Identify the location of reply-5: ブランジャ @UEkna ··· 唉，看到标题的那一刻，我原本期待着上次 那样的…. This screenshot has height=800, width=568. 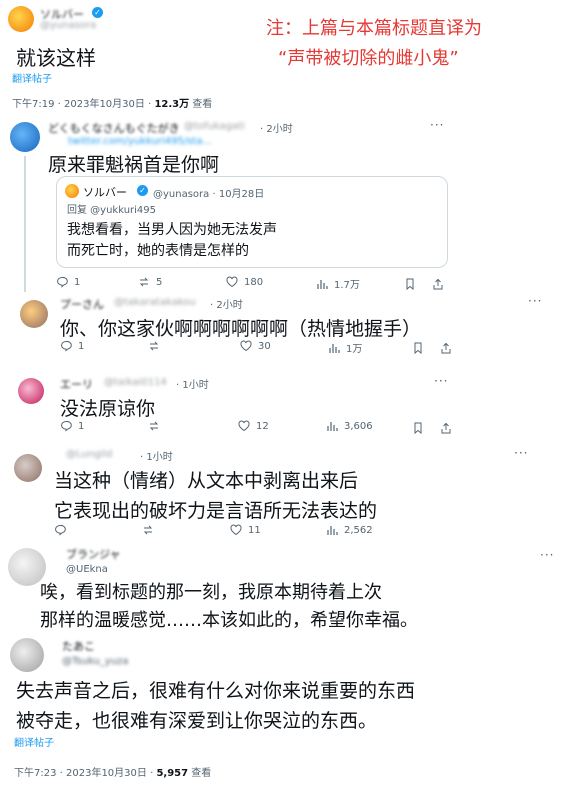
(284, 587).